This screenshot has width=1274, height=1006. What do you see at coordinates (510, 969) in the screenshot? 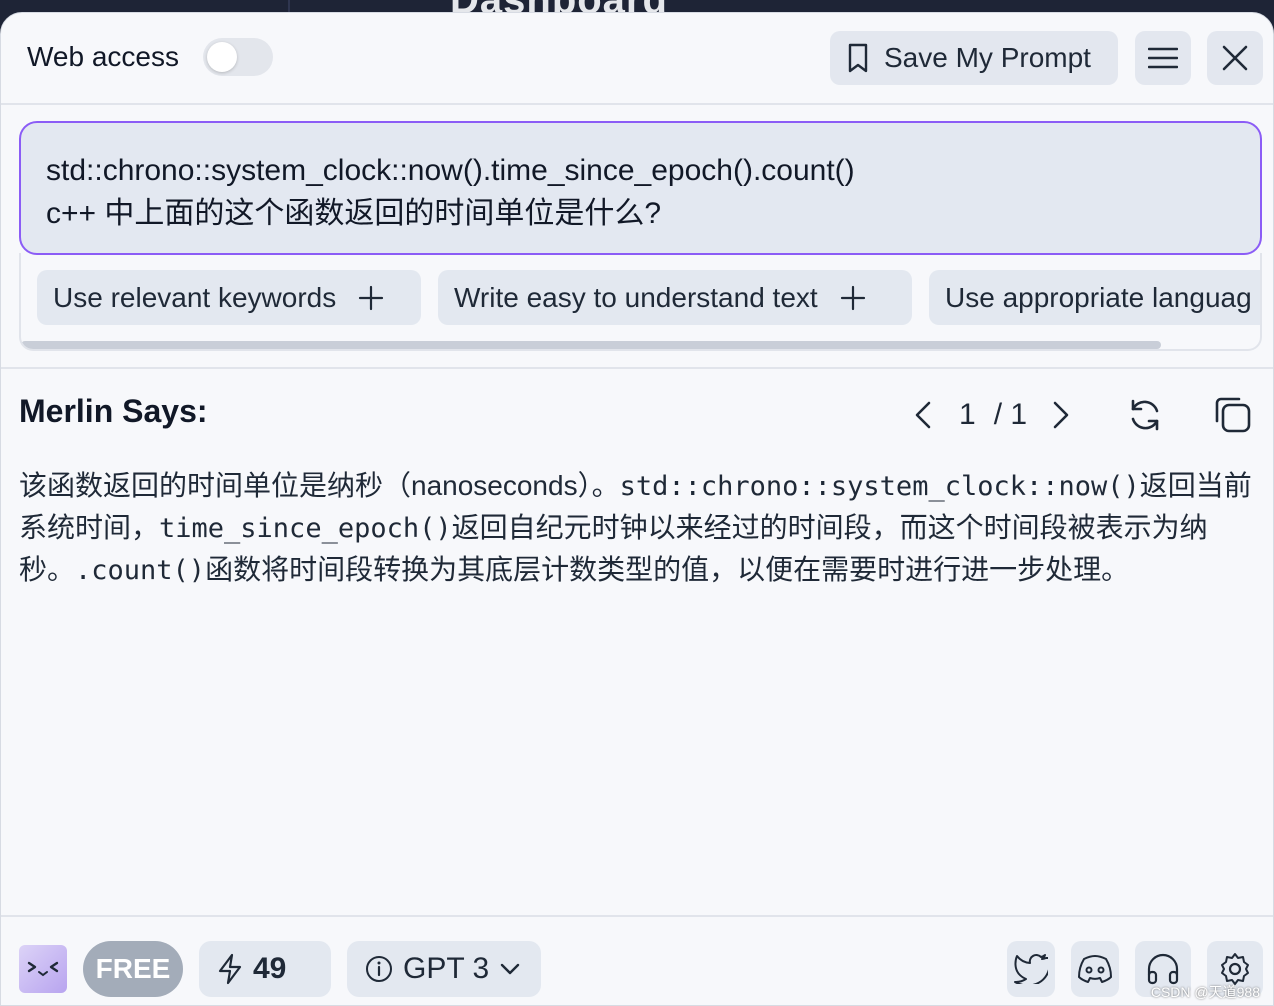
I see `chevron-down-icon` at bounding box center [510, 969].